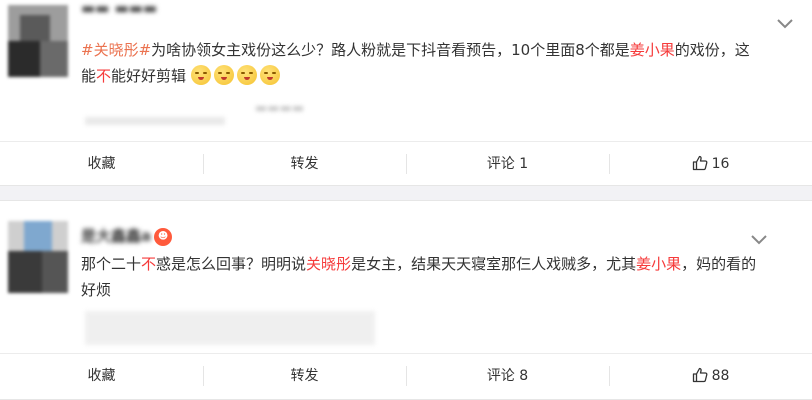 The width and height of the screenshot is (812, 400). What do you see at coordinates (163, 236) in the screenshot?
I see `vip-badge-icon: ☻` at bounding box center [163, 236].